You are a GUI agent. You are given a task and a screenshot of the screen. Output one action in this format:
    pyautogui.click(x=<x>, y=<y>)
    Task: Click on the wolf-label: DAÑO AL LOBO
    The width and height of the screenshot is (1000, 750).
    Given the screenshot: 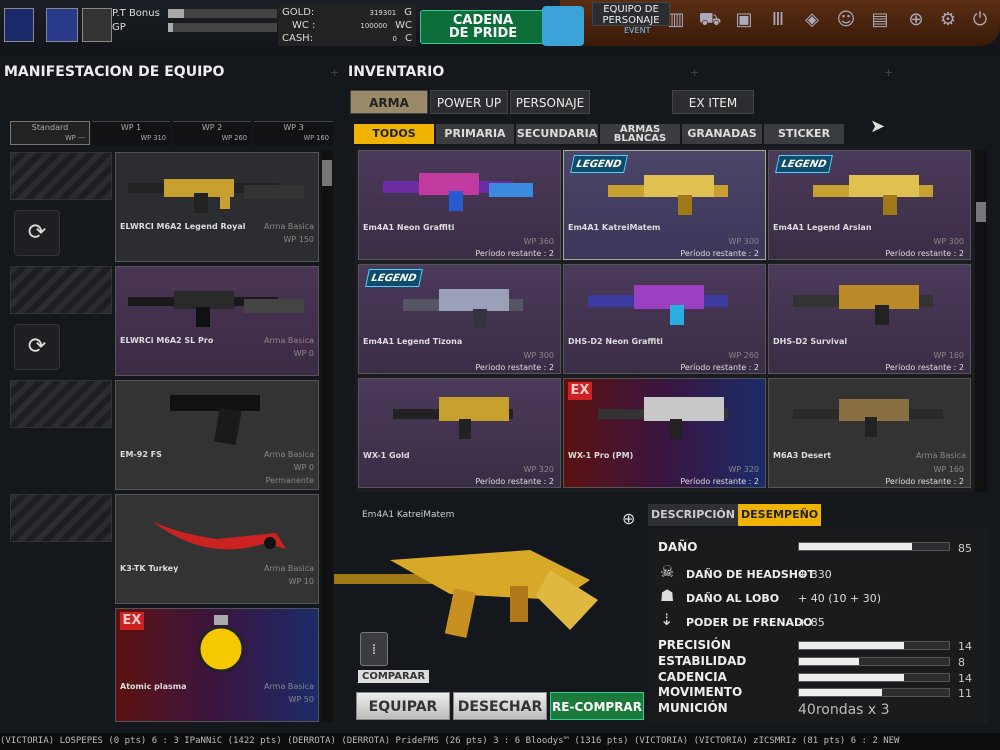 What is the action you would take?
    pyautogui.click(x=733, y=598)
    